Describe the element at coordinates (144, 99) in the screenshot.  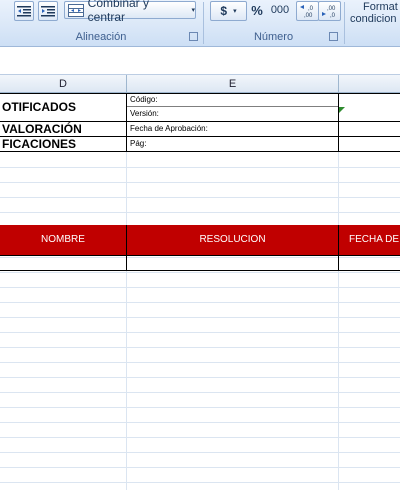
I see `code-label: Código:` at that location.